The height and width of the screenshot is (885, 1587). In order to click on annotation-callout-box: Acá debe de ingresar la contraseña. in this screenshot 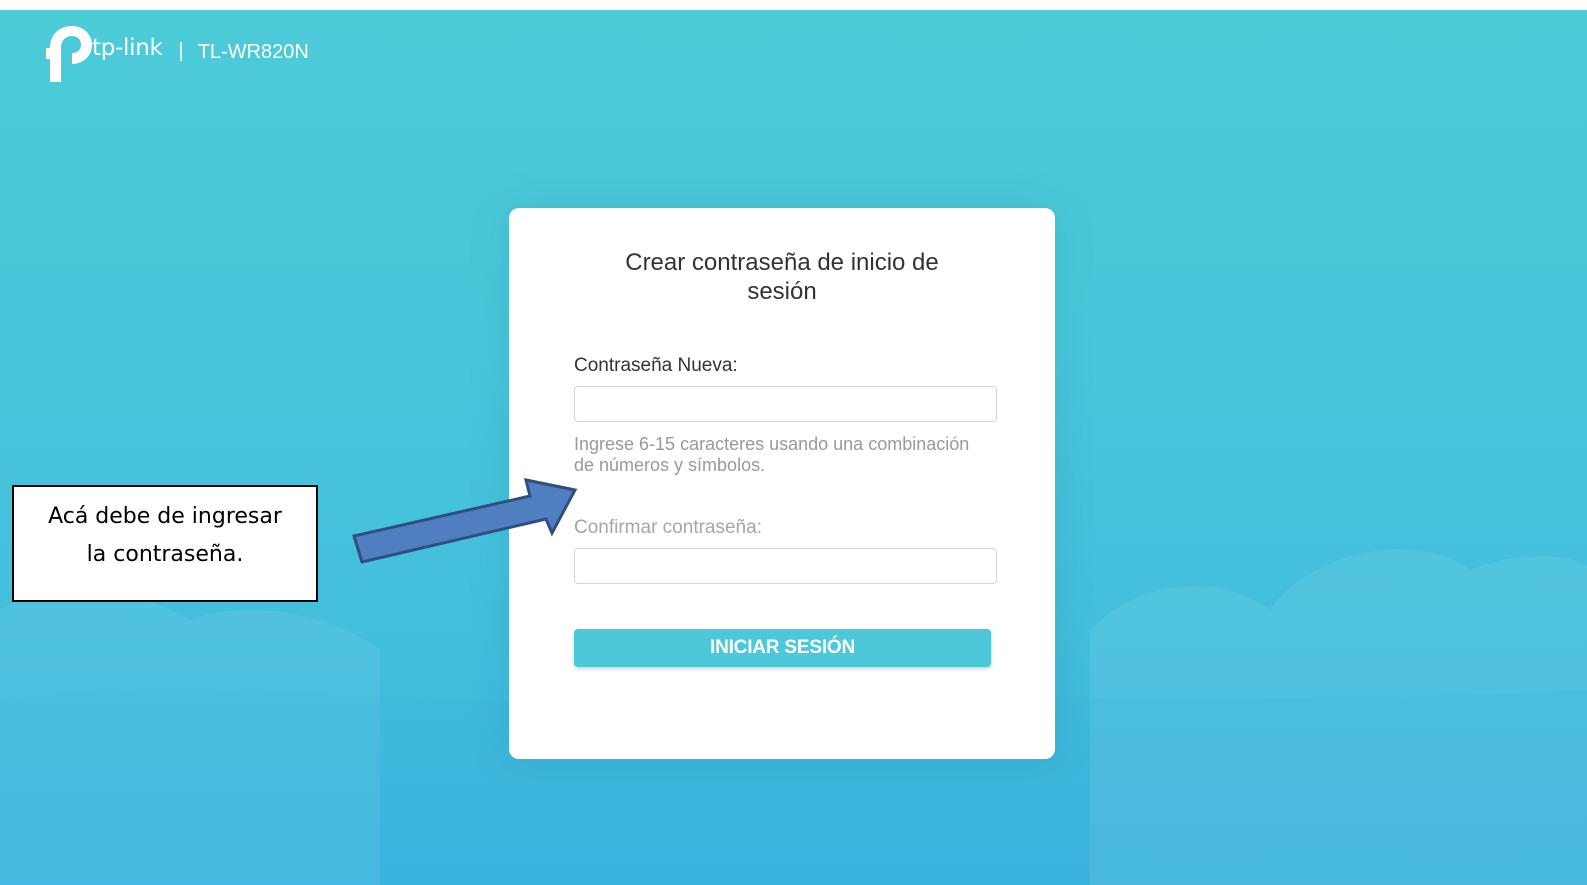, I will do `click(165, 543)`.